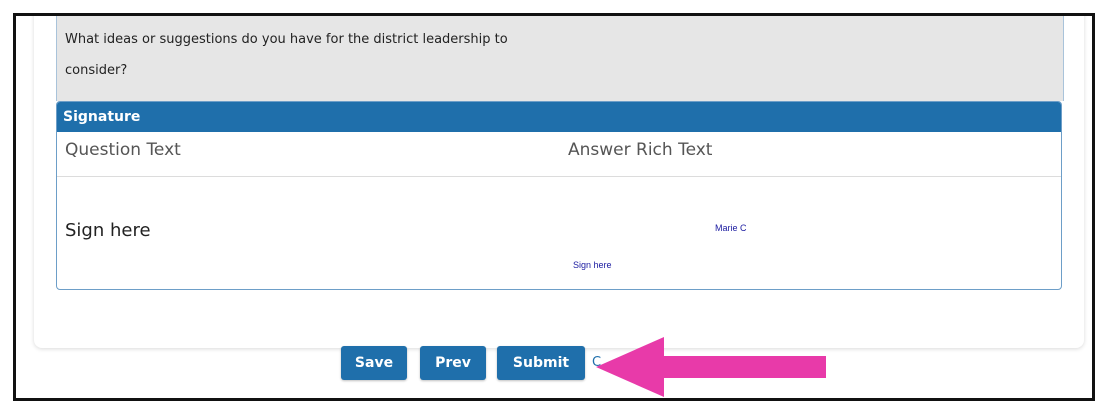  What do you see at coordinates (374, 363) in the screenshot?
I see `save-button: Save` at bounding box center [374, 363].